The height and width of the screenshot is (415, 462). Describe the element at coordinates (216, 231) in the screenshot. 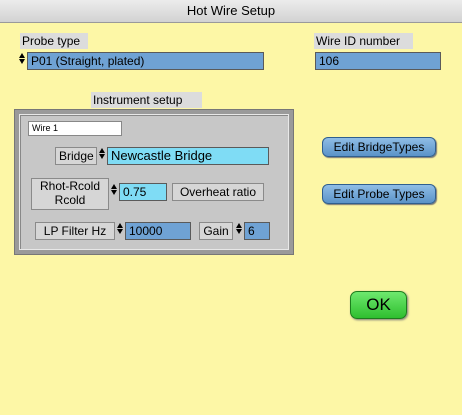

I see `gain-label: Gain` at that location.